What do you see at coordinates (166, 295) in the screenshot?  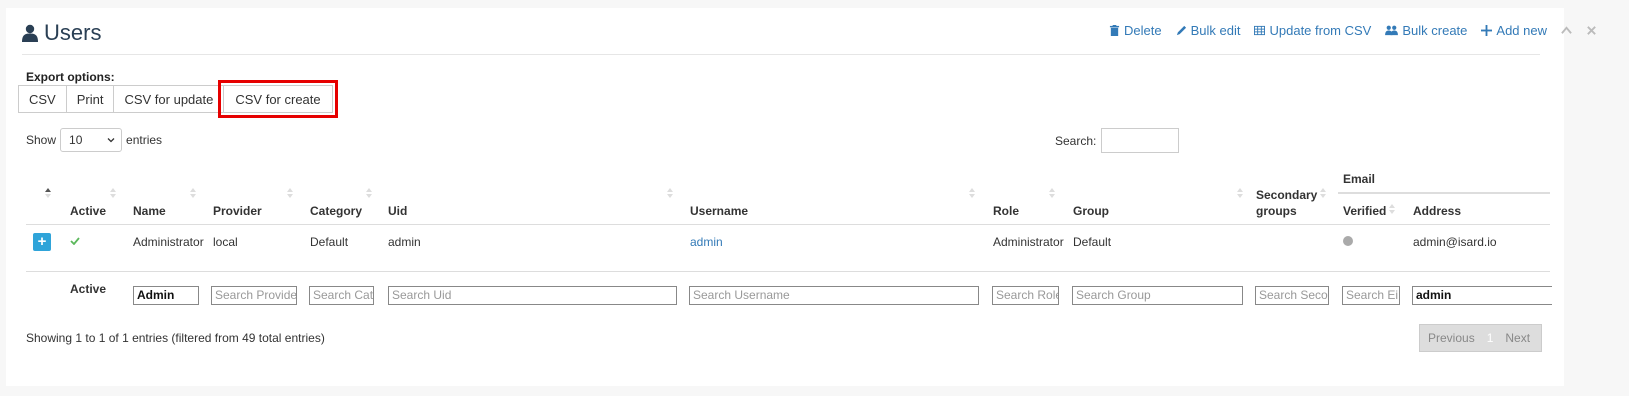 I see `filter-name-input: Admin` at bounding box center [166, 295].